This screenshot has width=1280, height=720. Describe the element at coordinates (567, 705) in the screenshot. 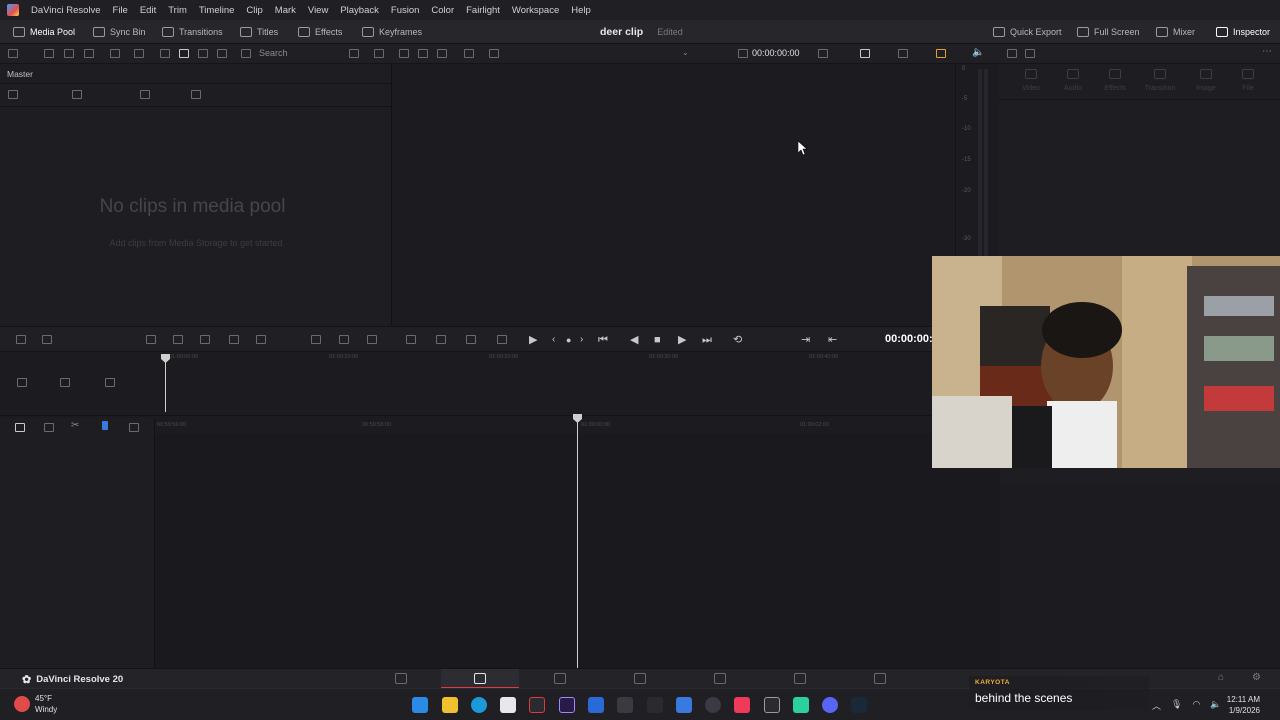

I see `premiere-icon` at that location.